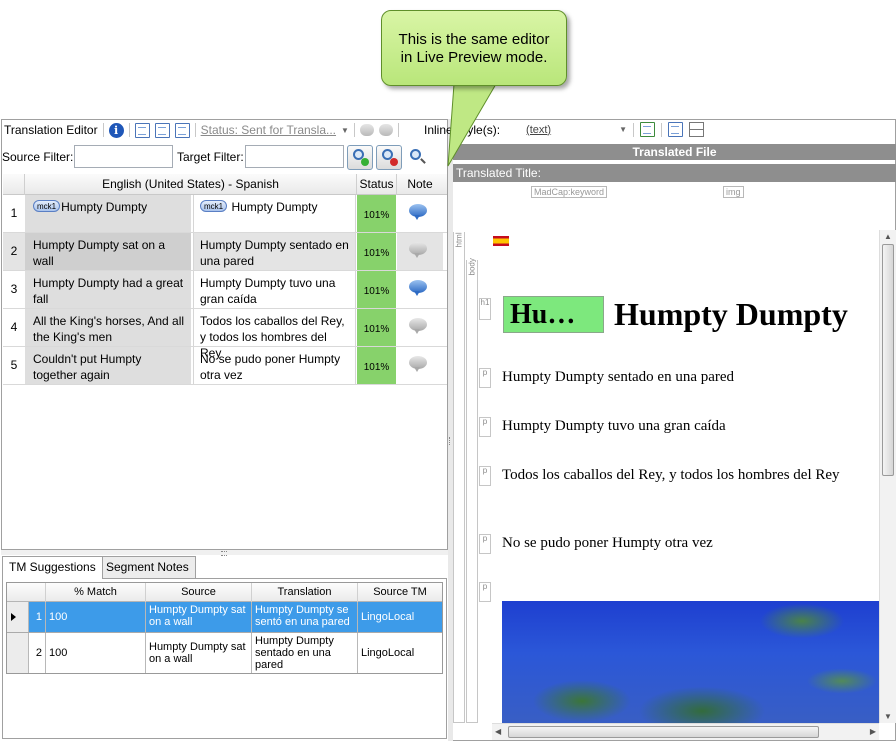  Describe the element at coordinates (274, 213) in the screenshot. I see `segment-target: mck1 Humpty Dumpty` at that location.